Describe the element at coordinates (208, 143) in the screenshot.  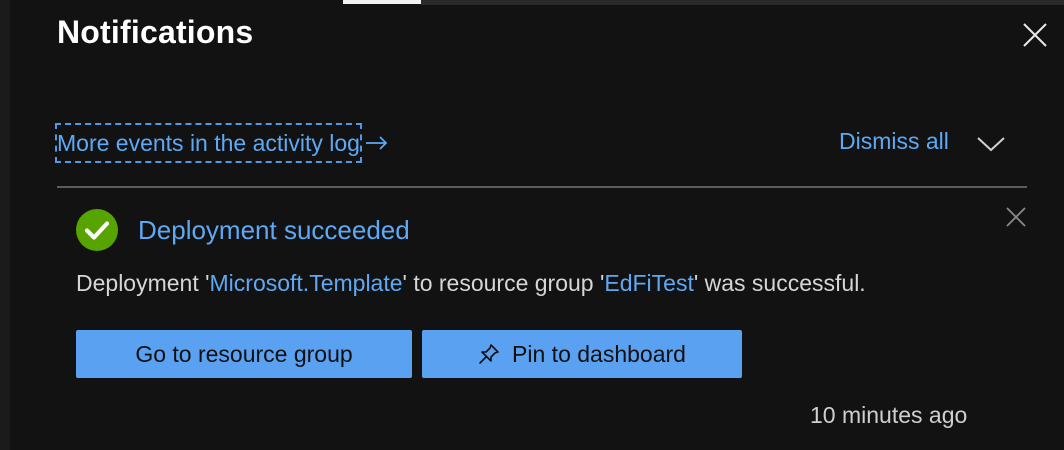
I see `activity-log-link-text: More events in the activity log` at that location.